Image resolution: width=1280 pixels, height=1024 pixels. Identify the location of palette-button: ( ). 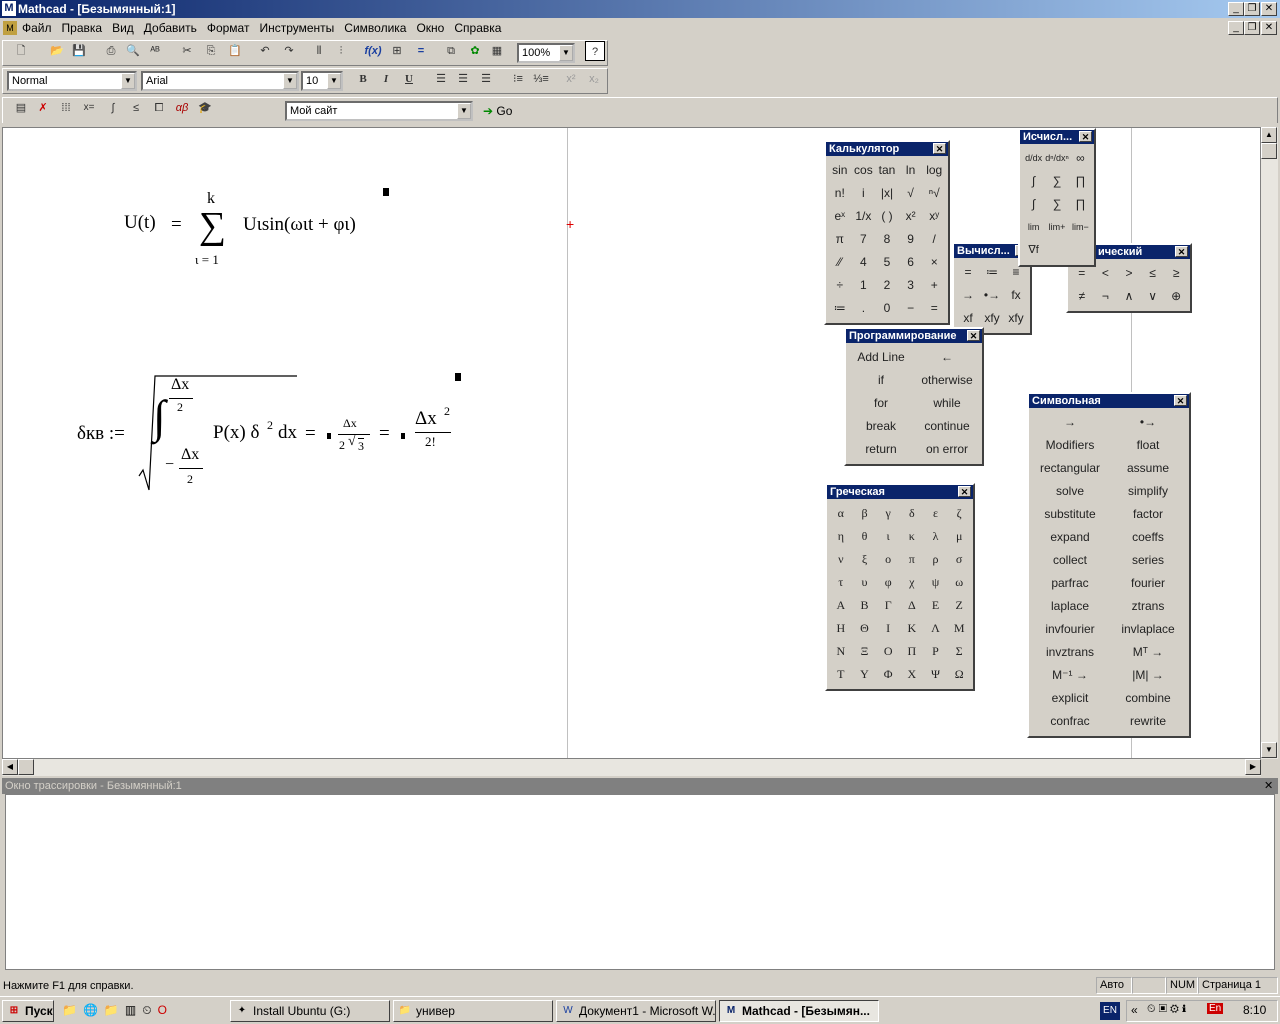
(887, 216).